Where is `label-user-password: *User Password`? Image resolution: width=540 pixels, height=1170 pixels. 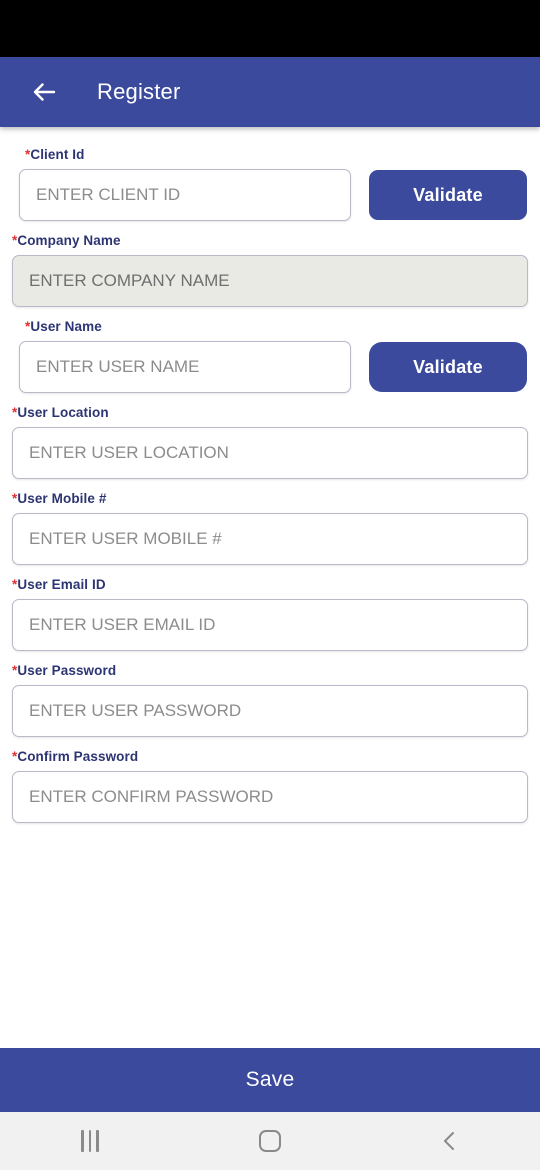 label-user-password: *User Password is located at coordinates (270, 670).